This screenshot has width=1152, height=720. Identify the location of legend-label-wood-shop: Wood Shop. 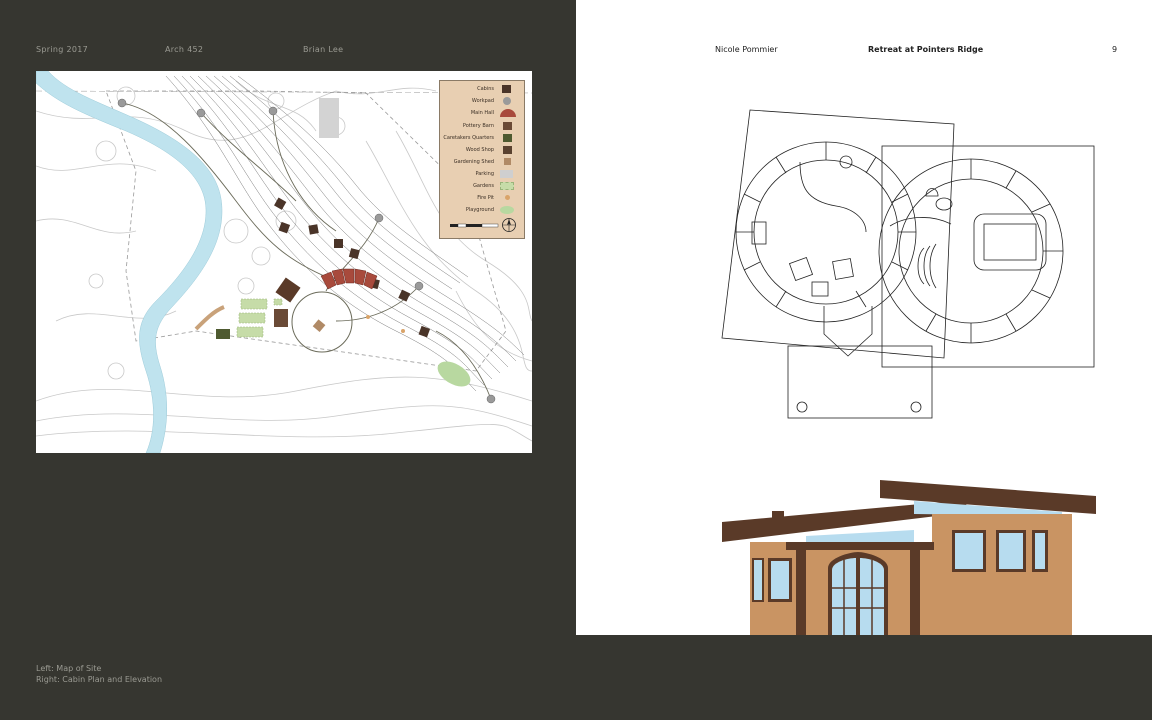
(479, 150).